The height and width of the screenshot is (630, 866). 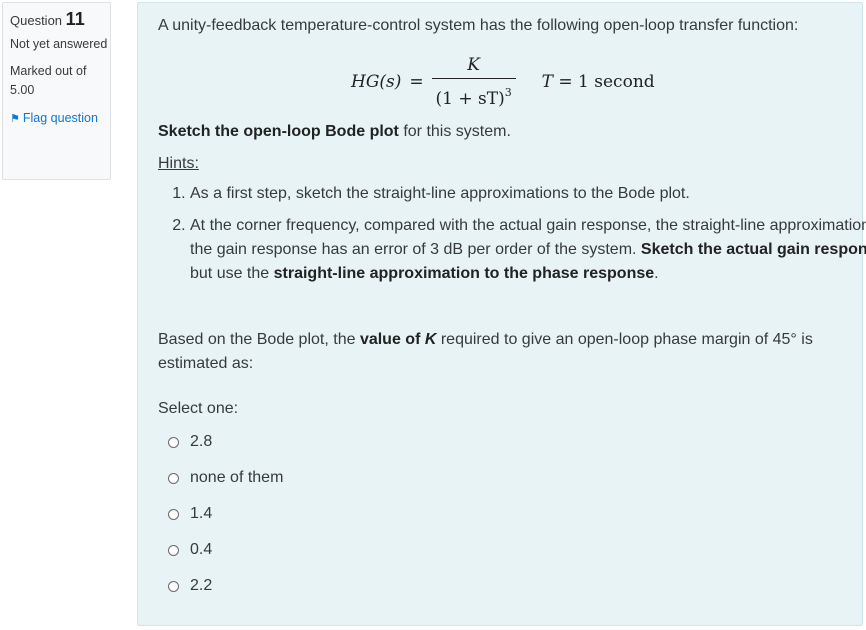 What do you see at coordinates (278, 131) in the screenshot?
I see `sketch-bold: Sketch the open-loop Bode plot` at bounding box center [278, 131].